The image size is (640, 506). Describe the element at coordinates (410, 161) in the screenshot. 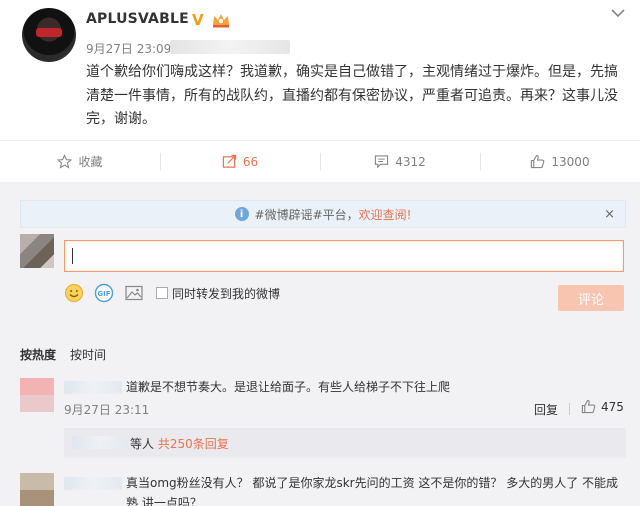

I see `comment-count: 4312` at that location.